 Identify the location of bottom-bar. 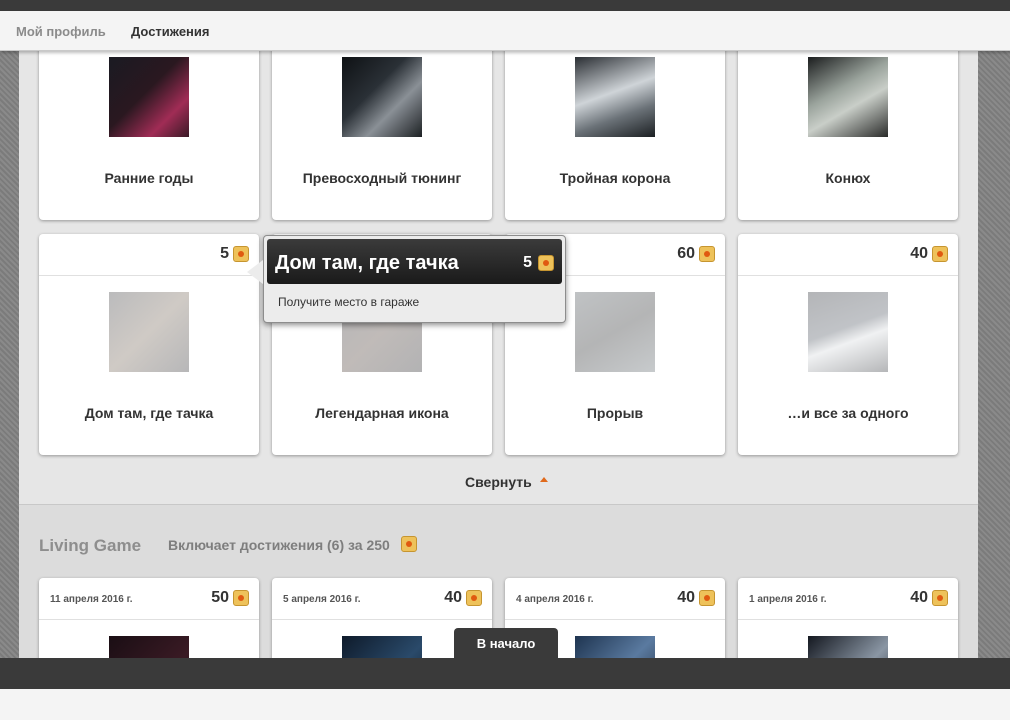
(505, 673).